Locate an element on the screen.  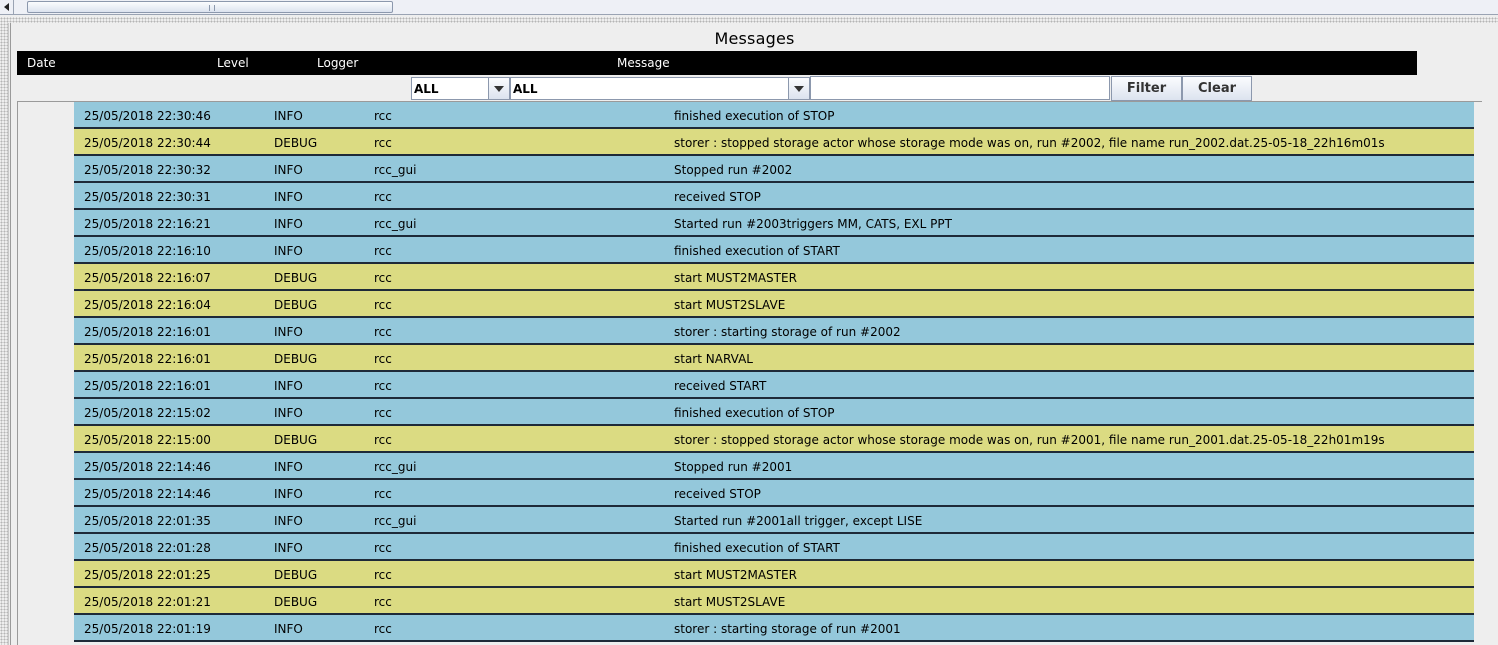
logger-filter-select: ALL is located at coordinates (660, 88).